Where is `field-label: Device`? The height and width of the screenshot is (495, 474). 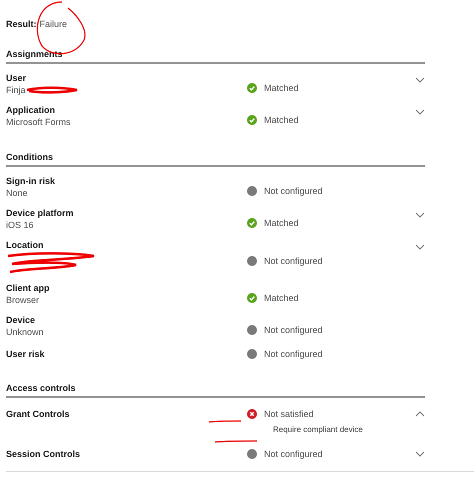
field-label: Device is located at coordinates (21, 320).